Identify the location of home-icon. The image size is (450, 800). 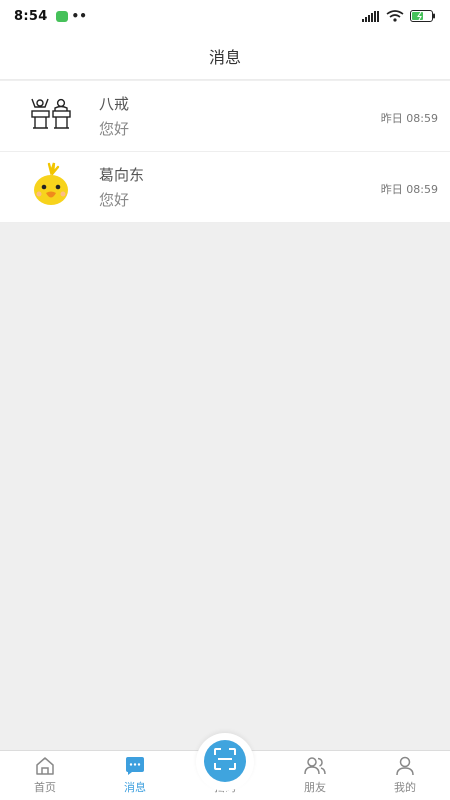
(45, 766).